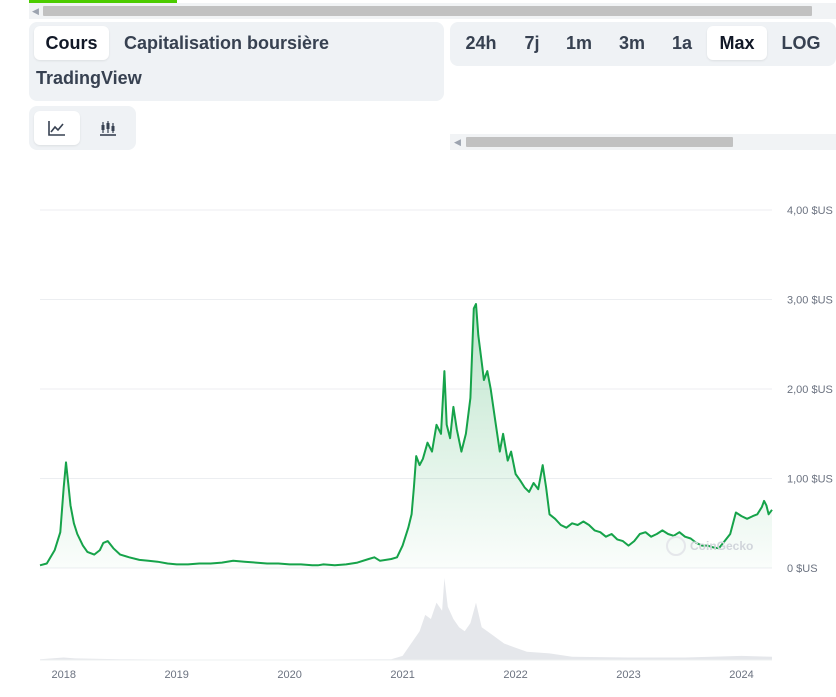 The image size is (836, 697). Describe the element at coordinates (810, 211) in the screenshot. I see `y-tick-label: 4,00 $US` at that location.